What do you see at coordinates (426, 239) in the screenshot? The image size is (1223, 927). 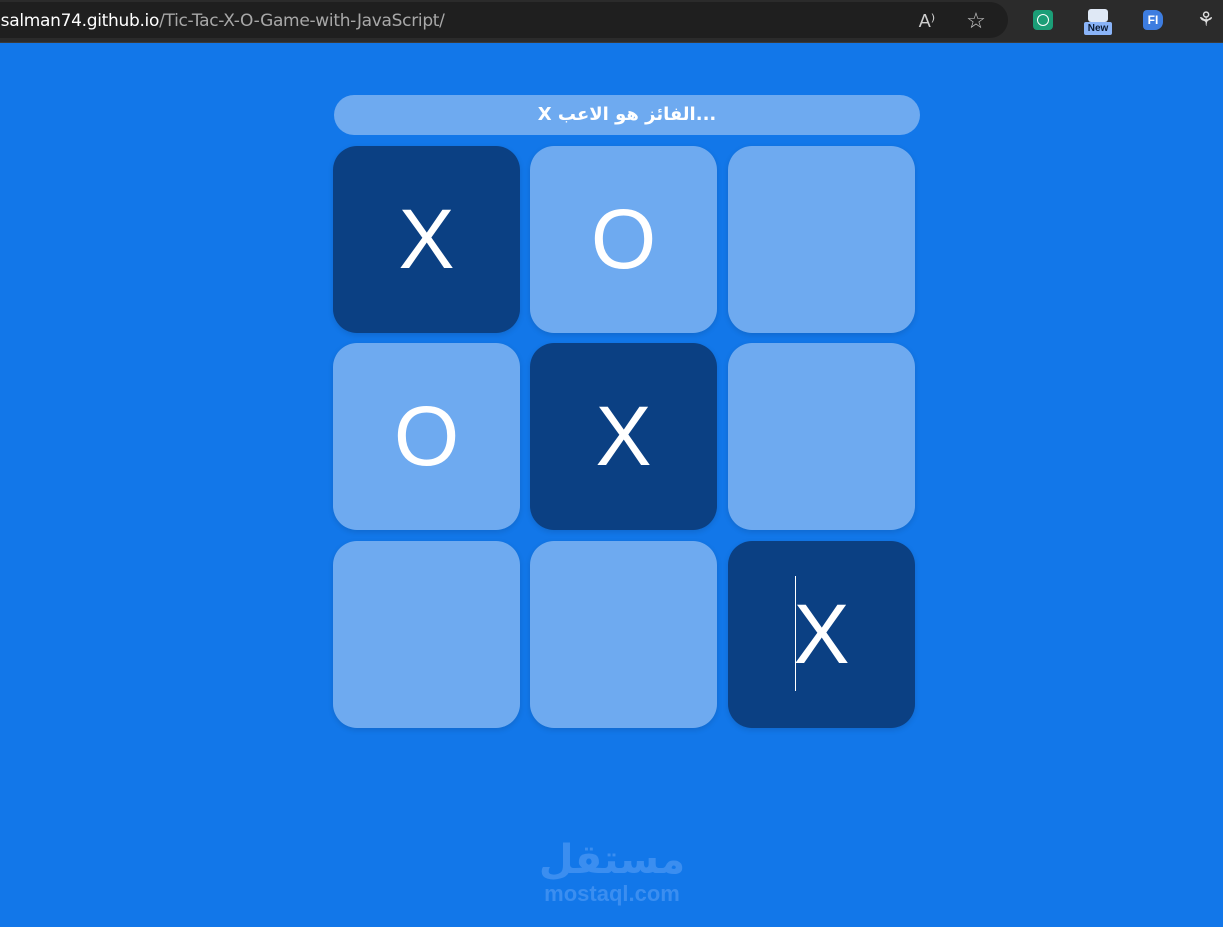 I see `cell-0: X` at bounding box center [426, 239].